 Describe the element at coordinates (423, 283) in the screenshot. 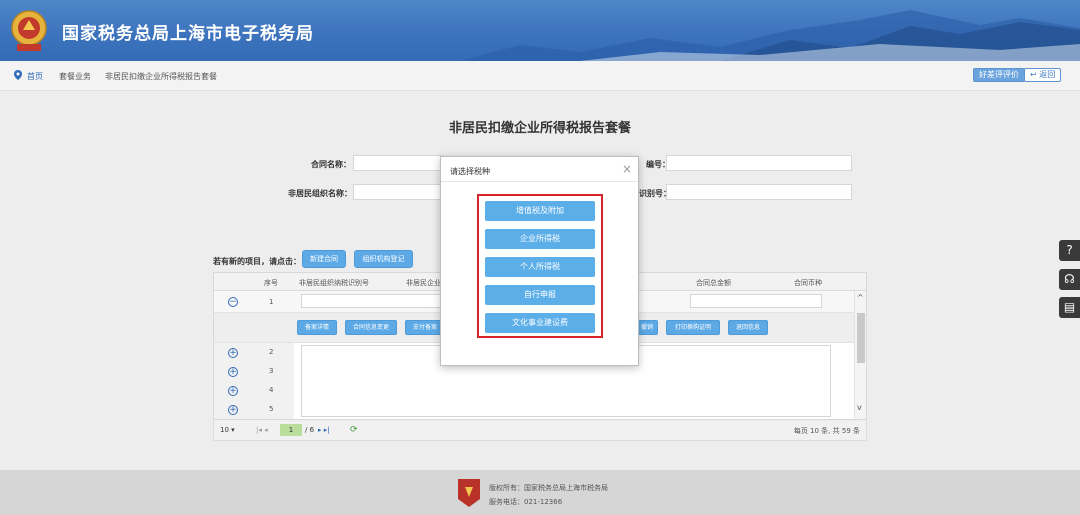

I see `col-enterprise: 非居民企业` at that location.